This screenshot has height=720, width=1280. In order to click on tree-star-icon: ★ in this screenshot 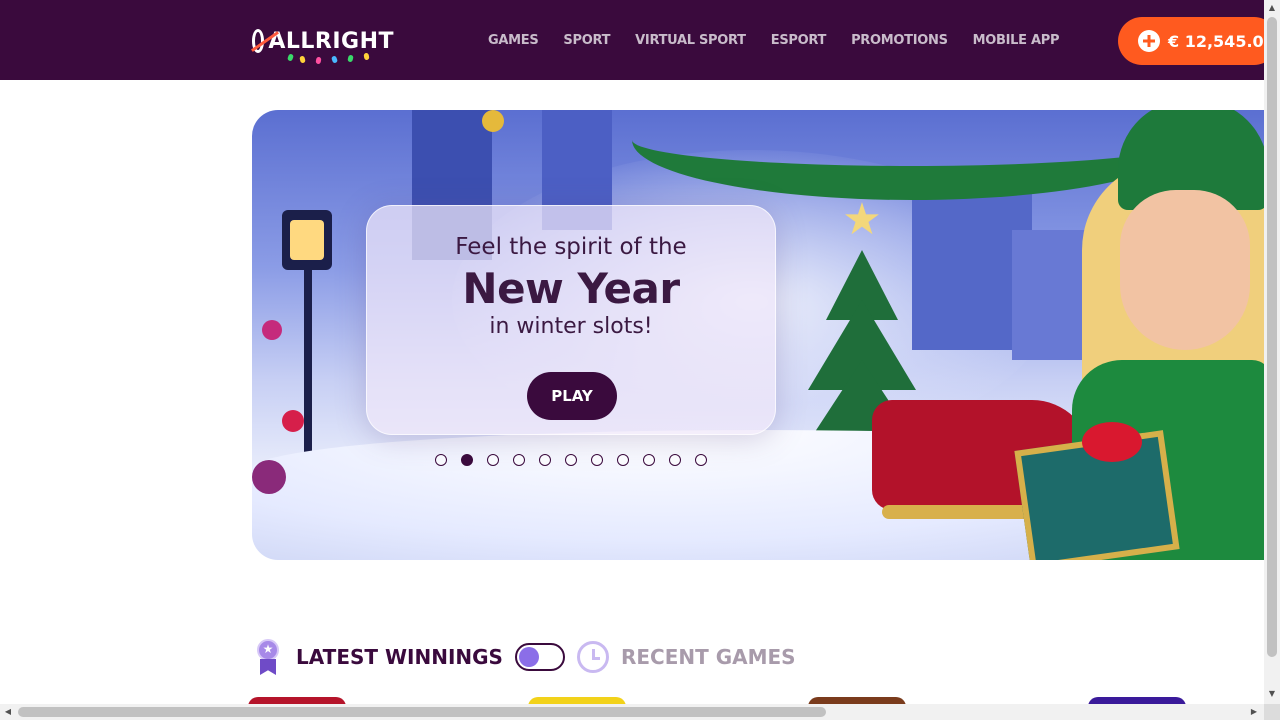, I will do `click(862, 219)`.